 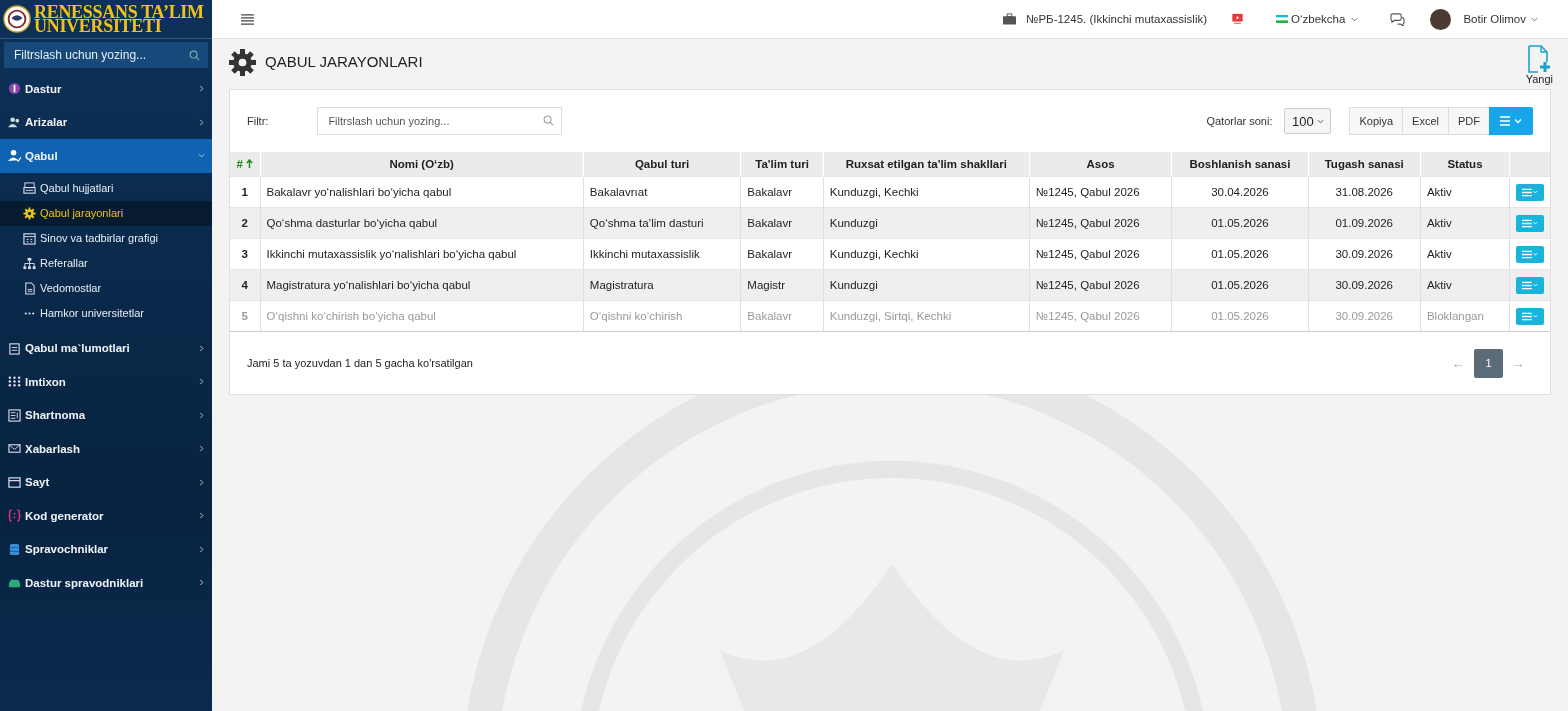 What do you see at coordinates (106, 288) in the screenshot?
I see `sidebar-submenu-item: Vedomostlar` at bounding box center [106, 288].